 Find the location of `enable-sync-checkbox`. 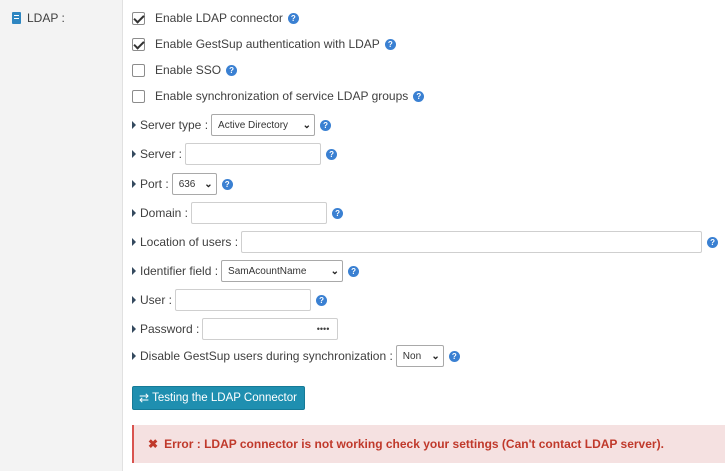

enable-sync-checkbox is located at coordinates (138, 96).